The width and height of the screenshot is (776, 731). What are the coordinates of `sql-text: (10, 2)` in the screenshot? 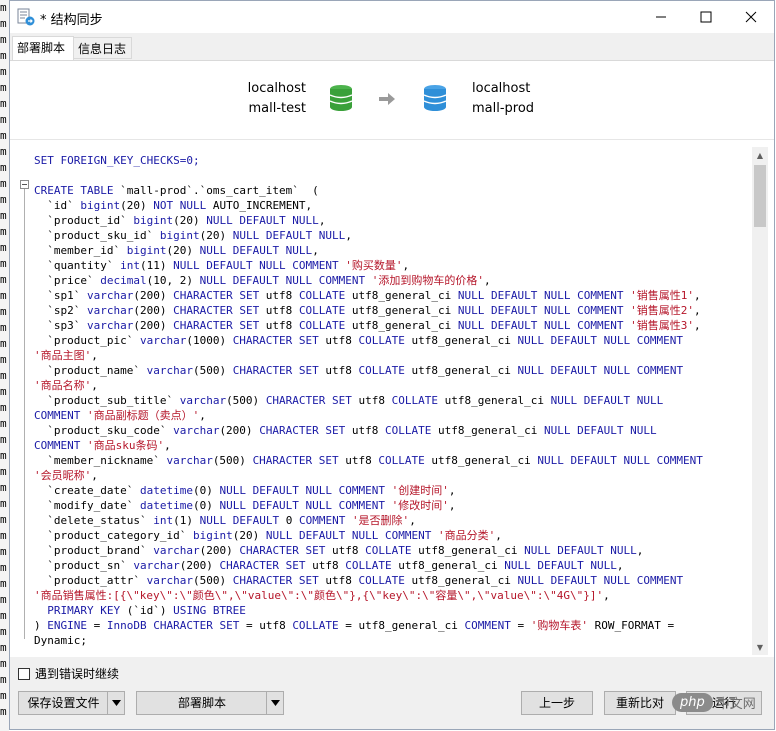 It's located at (173, 280).